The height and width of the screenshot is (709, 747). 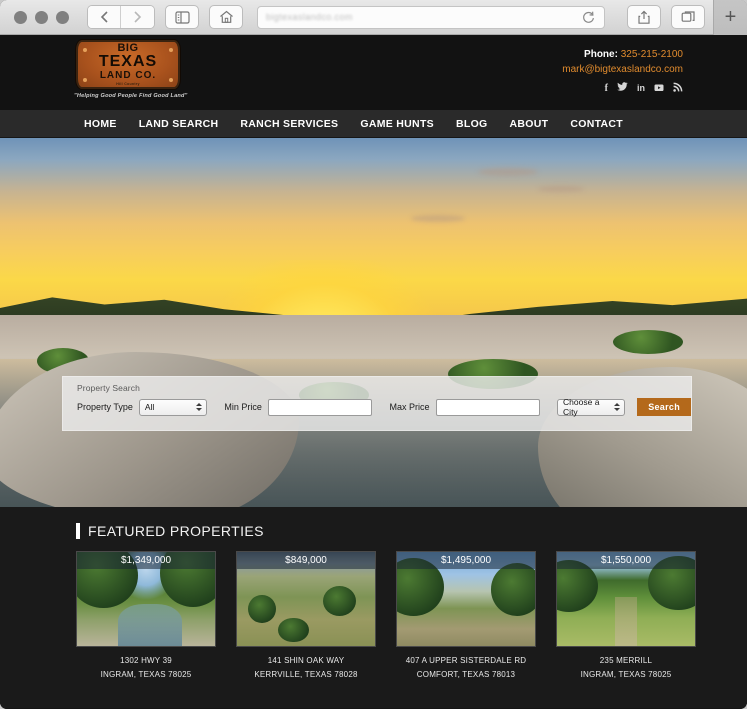 I want to click on back-button, so click(x=104, y=17).